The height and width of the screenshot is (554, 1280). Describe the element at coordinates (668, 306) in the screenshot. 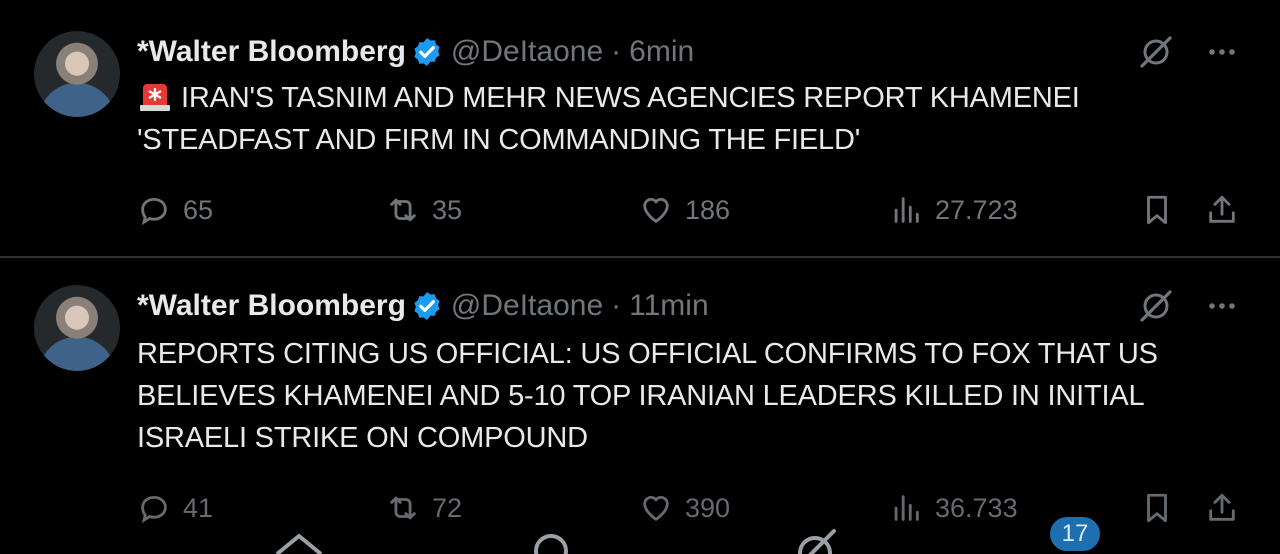

I see `timestamp: 11min` at that location.